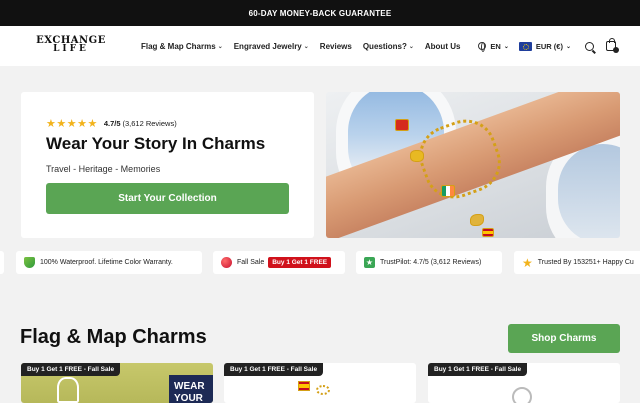 This screenshot has height=403, width=640. I want to click on language-selector: EN ⌄, so click(493, 46).